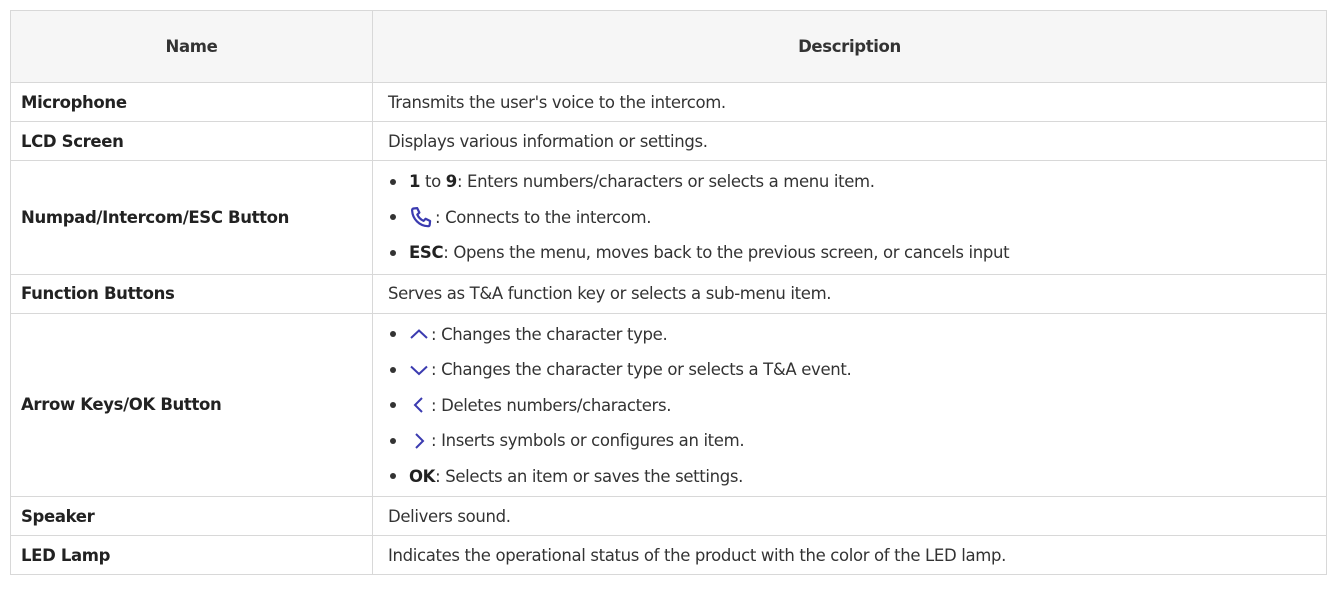 This screenshot has height=610, width=1336. I want to click on column-header-description: Description, so click(849, 46).